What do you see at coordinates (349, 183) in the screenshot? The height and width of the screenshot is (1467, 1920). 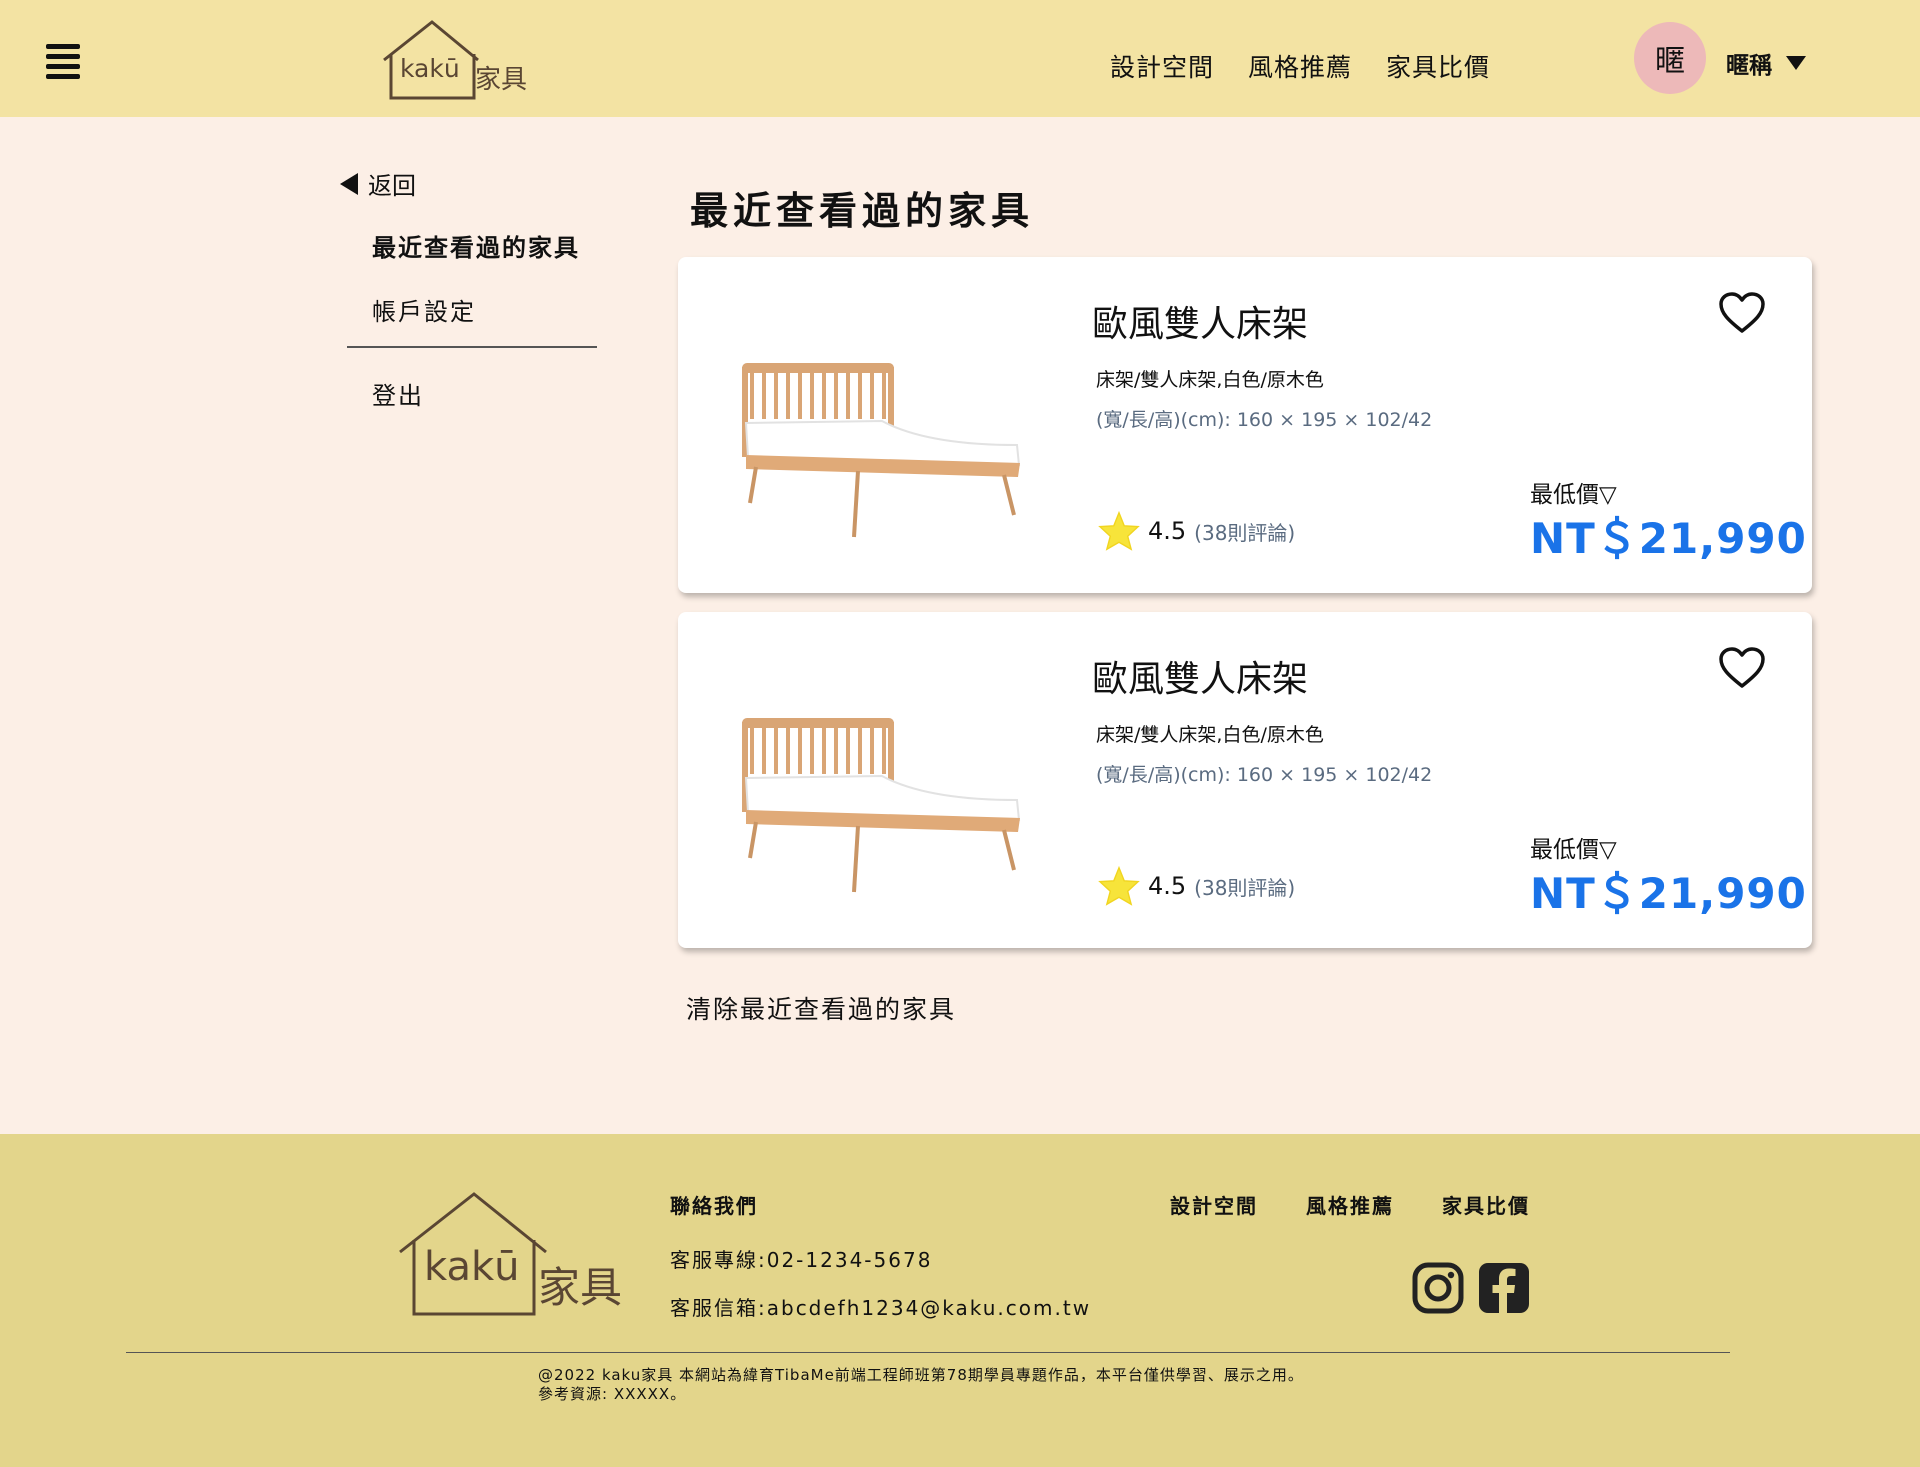 I see `triangle-left-icon` at bounding box center [349, 183].